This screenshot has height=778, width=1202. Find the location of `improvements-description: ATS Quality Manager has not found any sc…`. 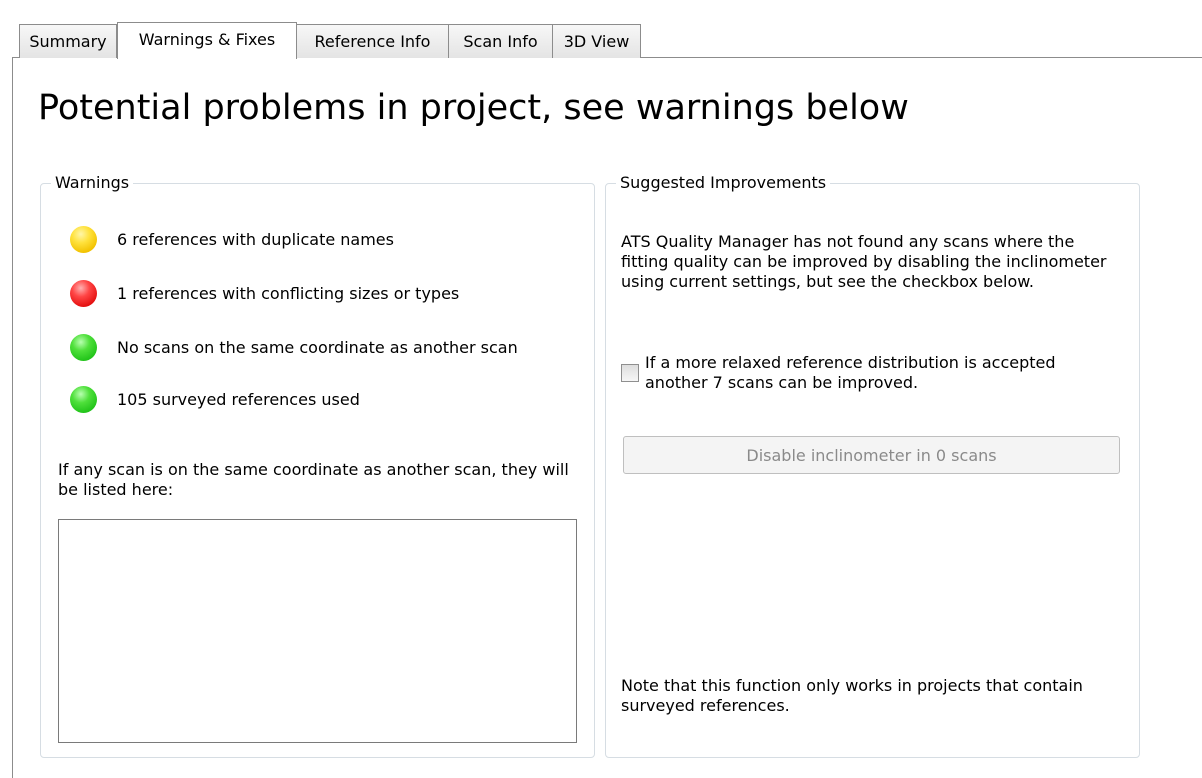

improvements-description: ATS Quality Manager has not found any sc… is located at coordinates (864, 261).